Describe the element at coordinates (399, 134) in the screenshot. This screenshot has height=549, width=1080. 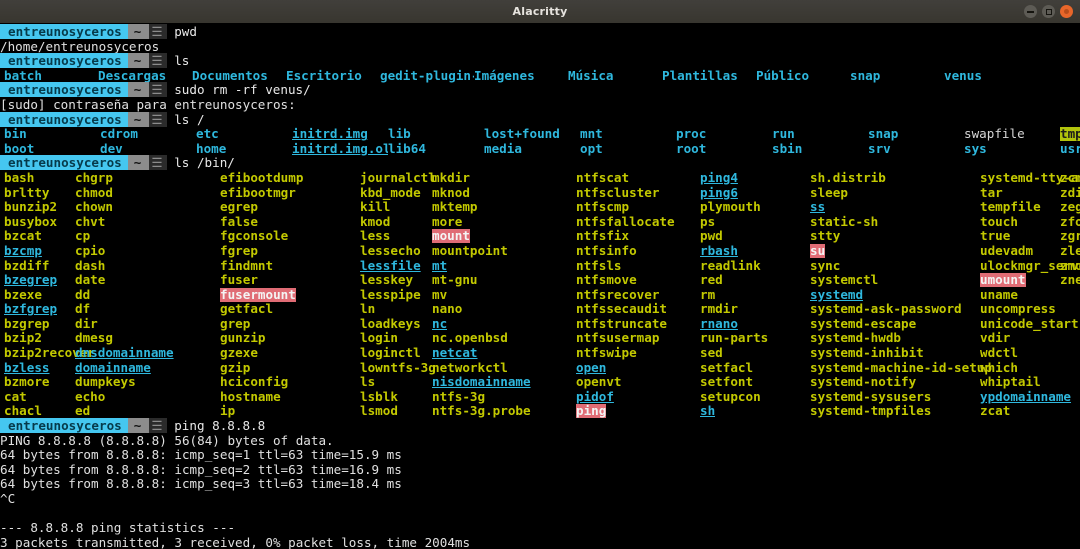
I see `filename: lib` at that location.